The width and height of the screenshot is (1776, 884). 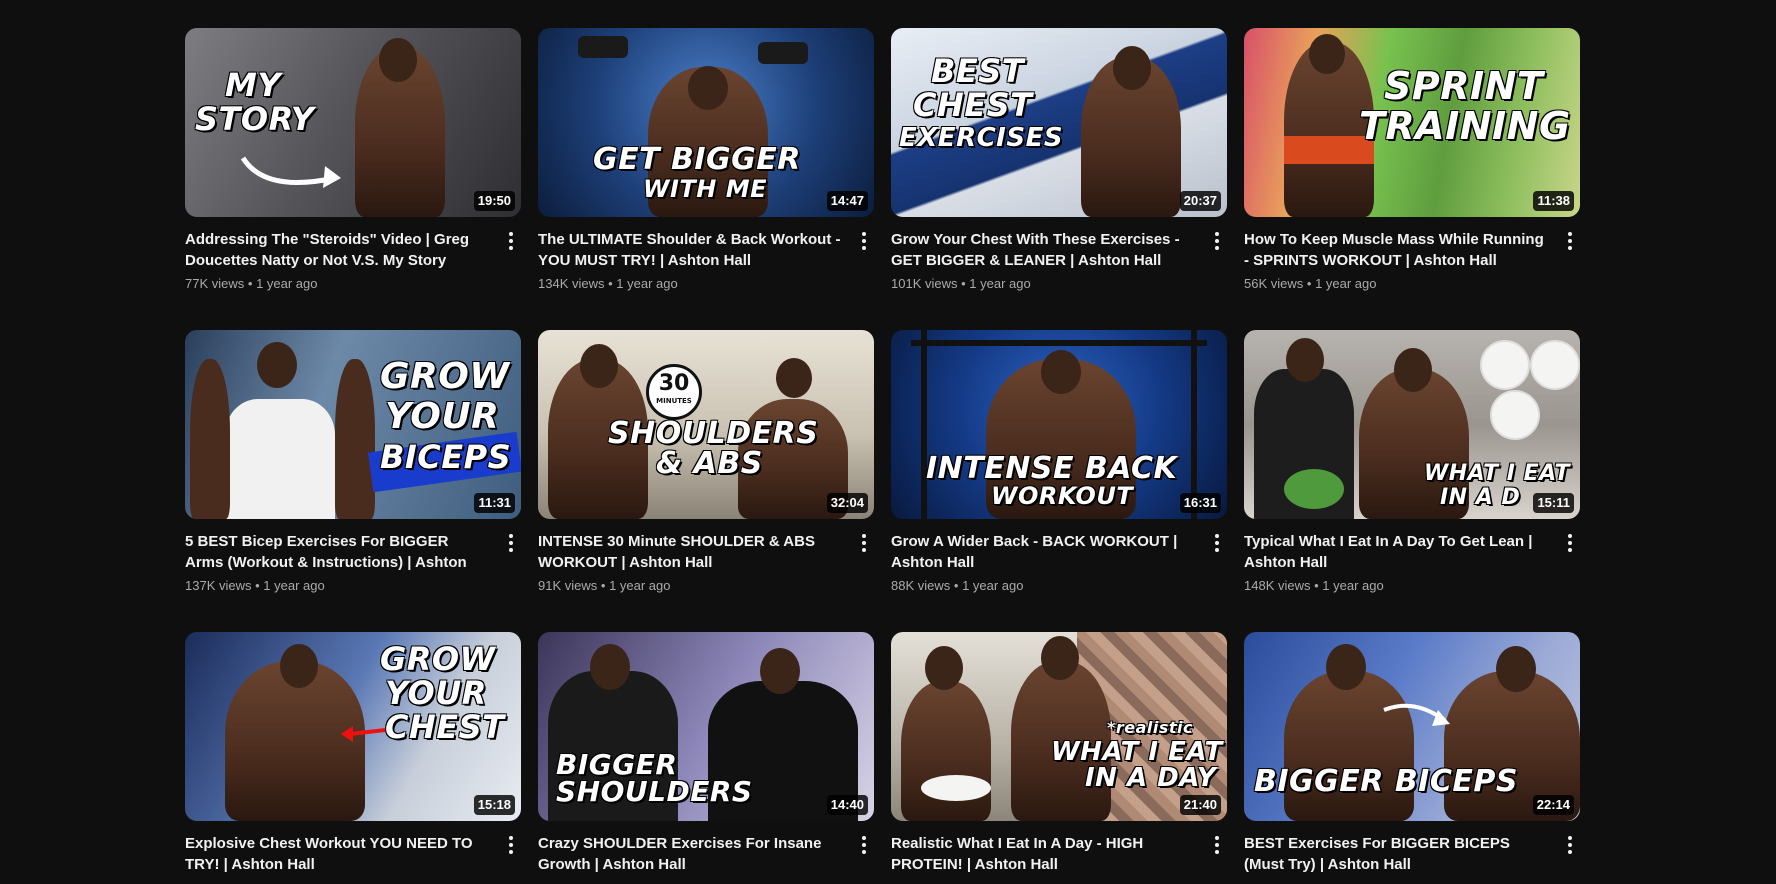 What do you see at coordinates (1480, 497) in the screenshot?
I see `thumb-text-2: IN A D` at bounding box center [1480, 497].